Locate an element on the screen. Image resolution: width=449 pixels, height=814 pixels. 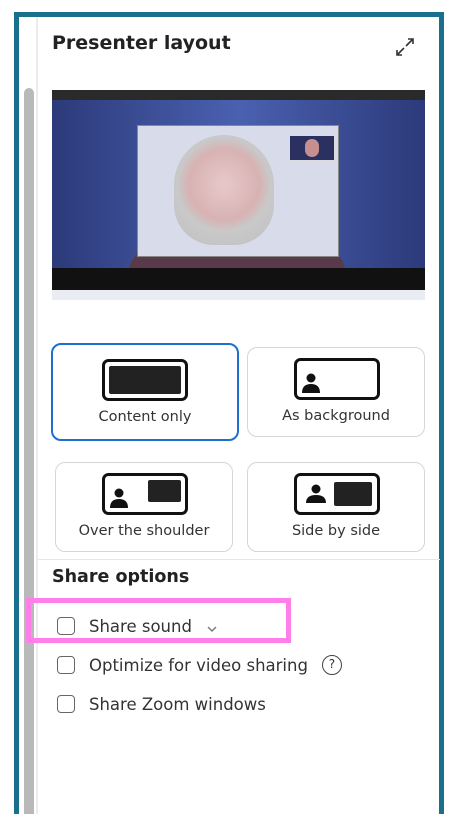
option-label: Optimize for video sharing is located at coordinates (198, 665).